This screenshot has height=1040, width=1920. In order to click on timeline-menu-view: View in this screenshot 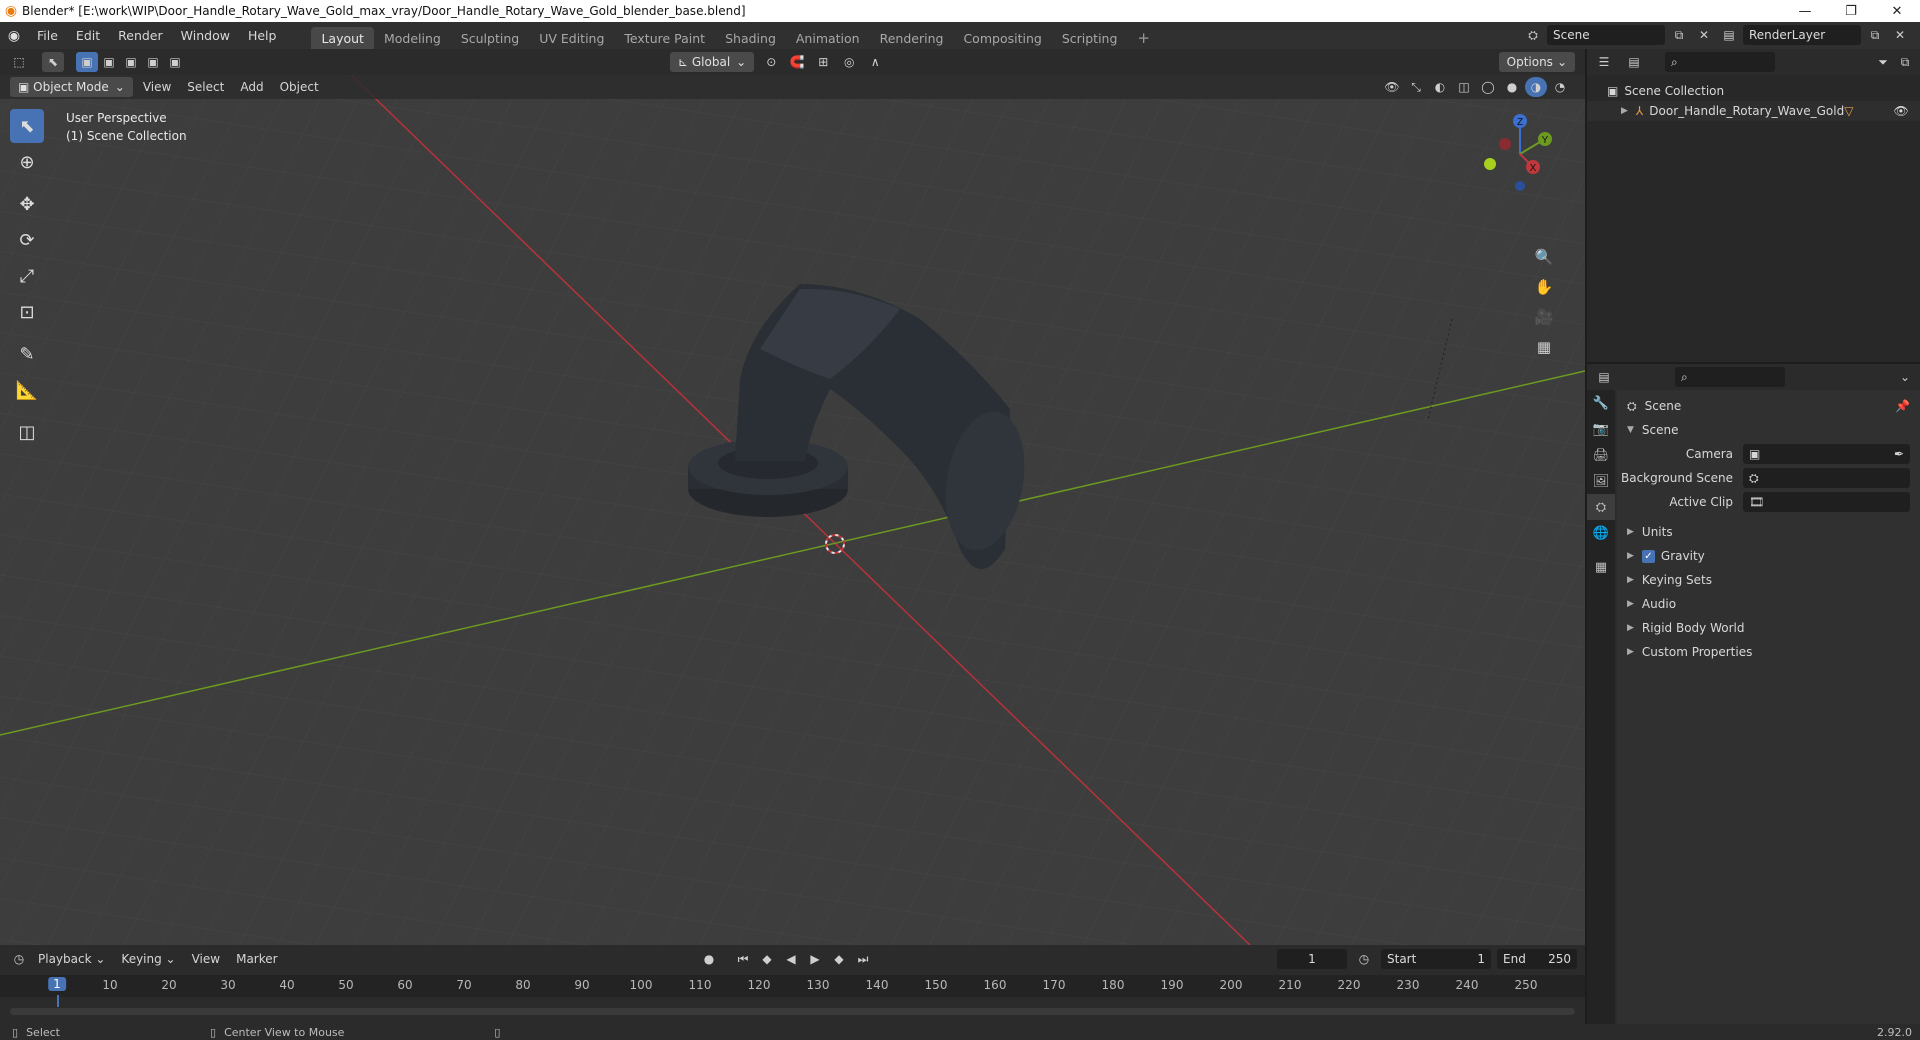, I will do `click(206, 959)`.